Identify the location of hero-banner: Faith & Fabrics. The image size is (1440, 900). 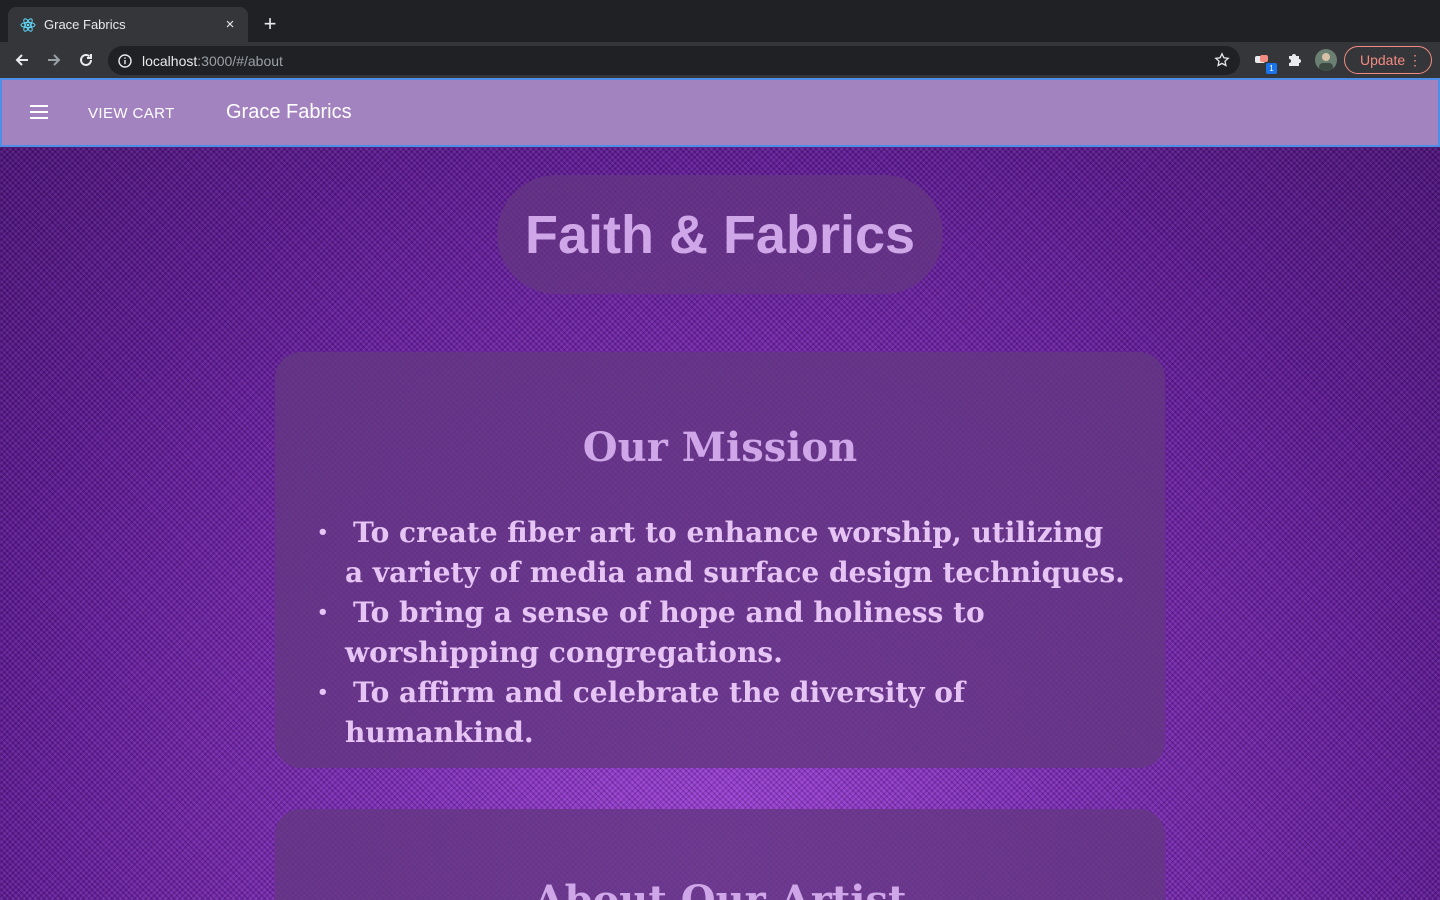
(720, 234).